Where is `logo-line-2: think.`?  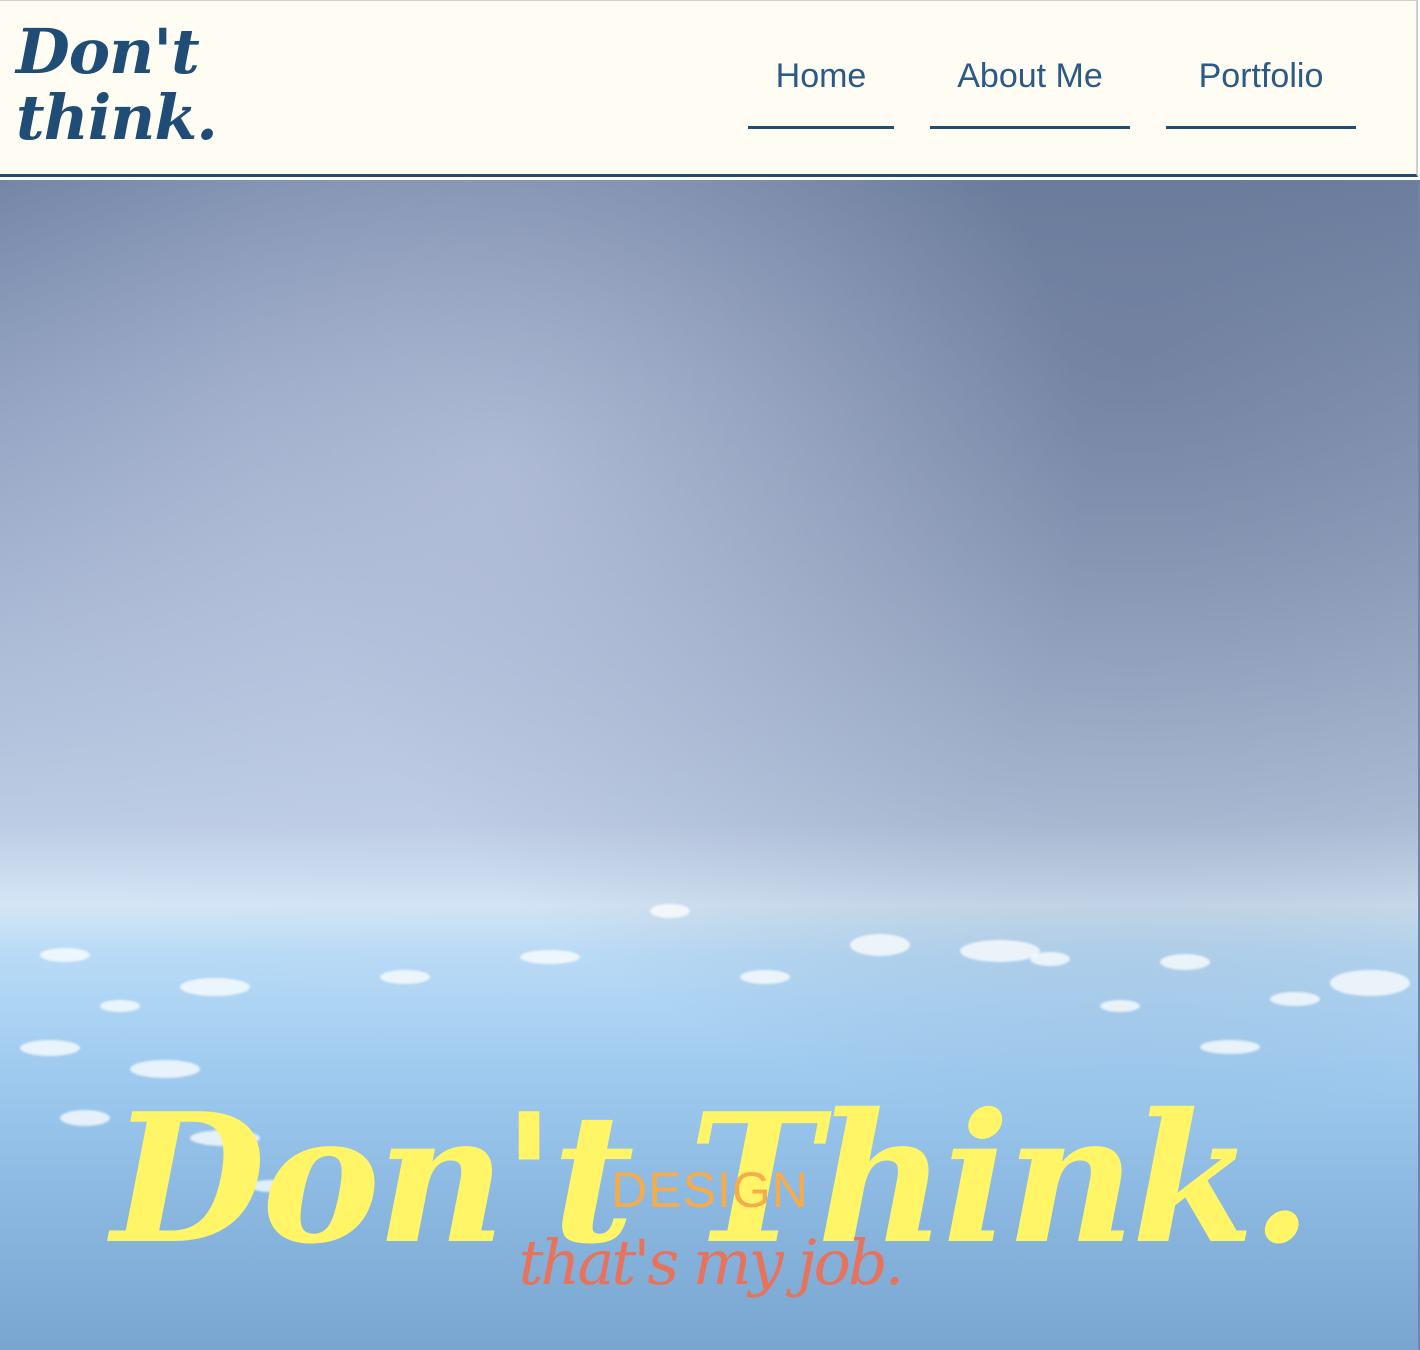
logo-line-2: think. is located at coordinates (117, 117).